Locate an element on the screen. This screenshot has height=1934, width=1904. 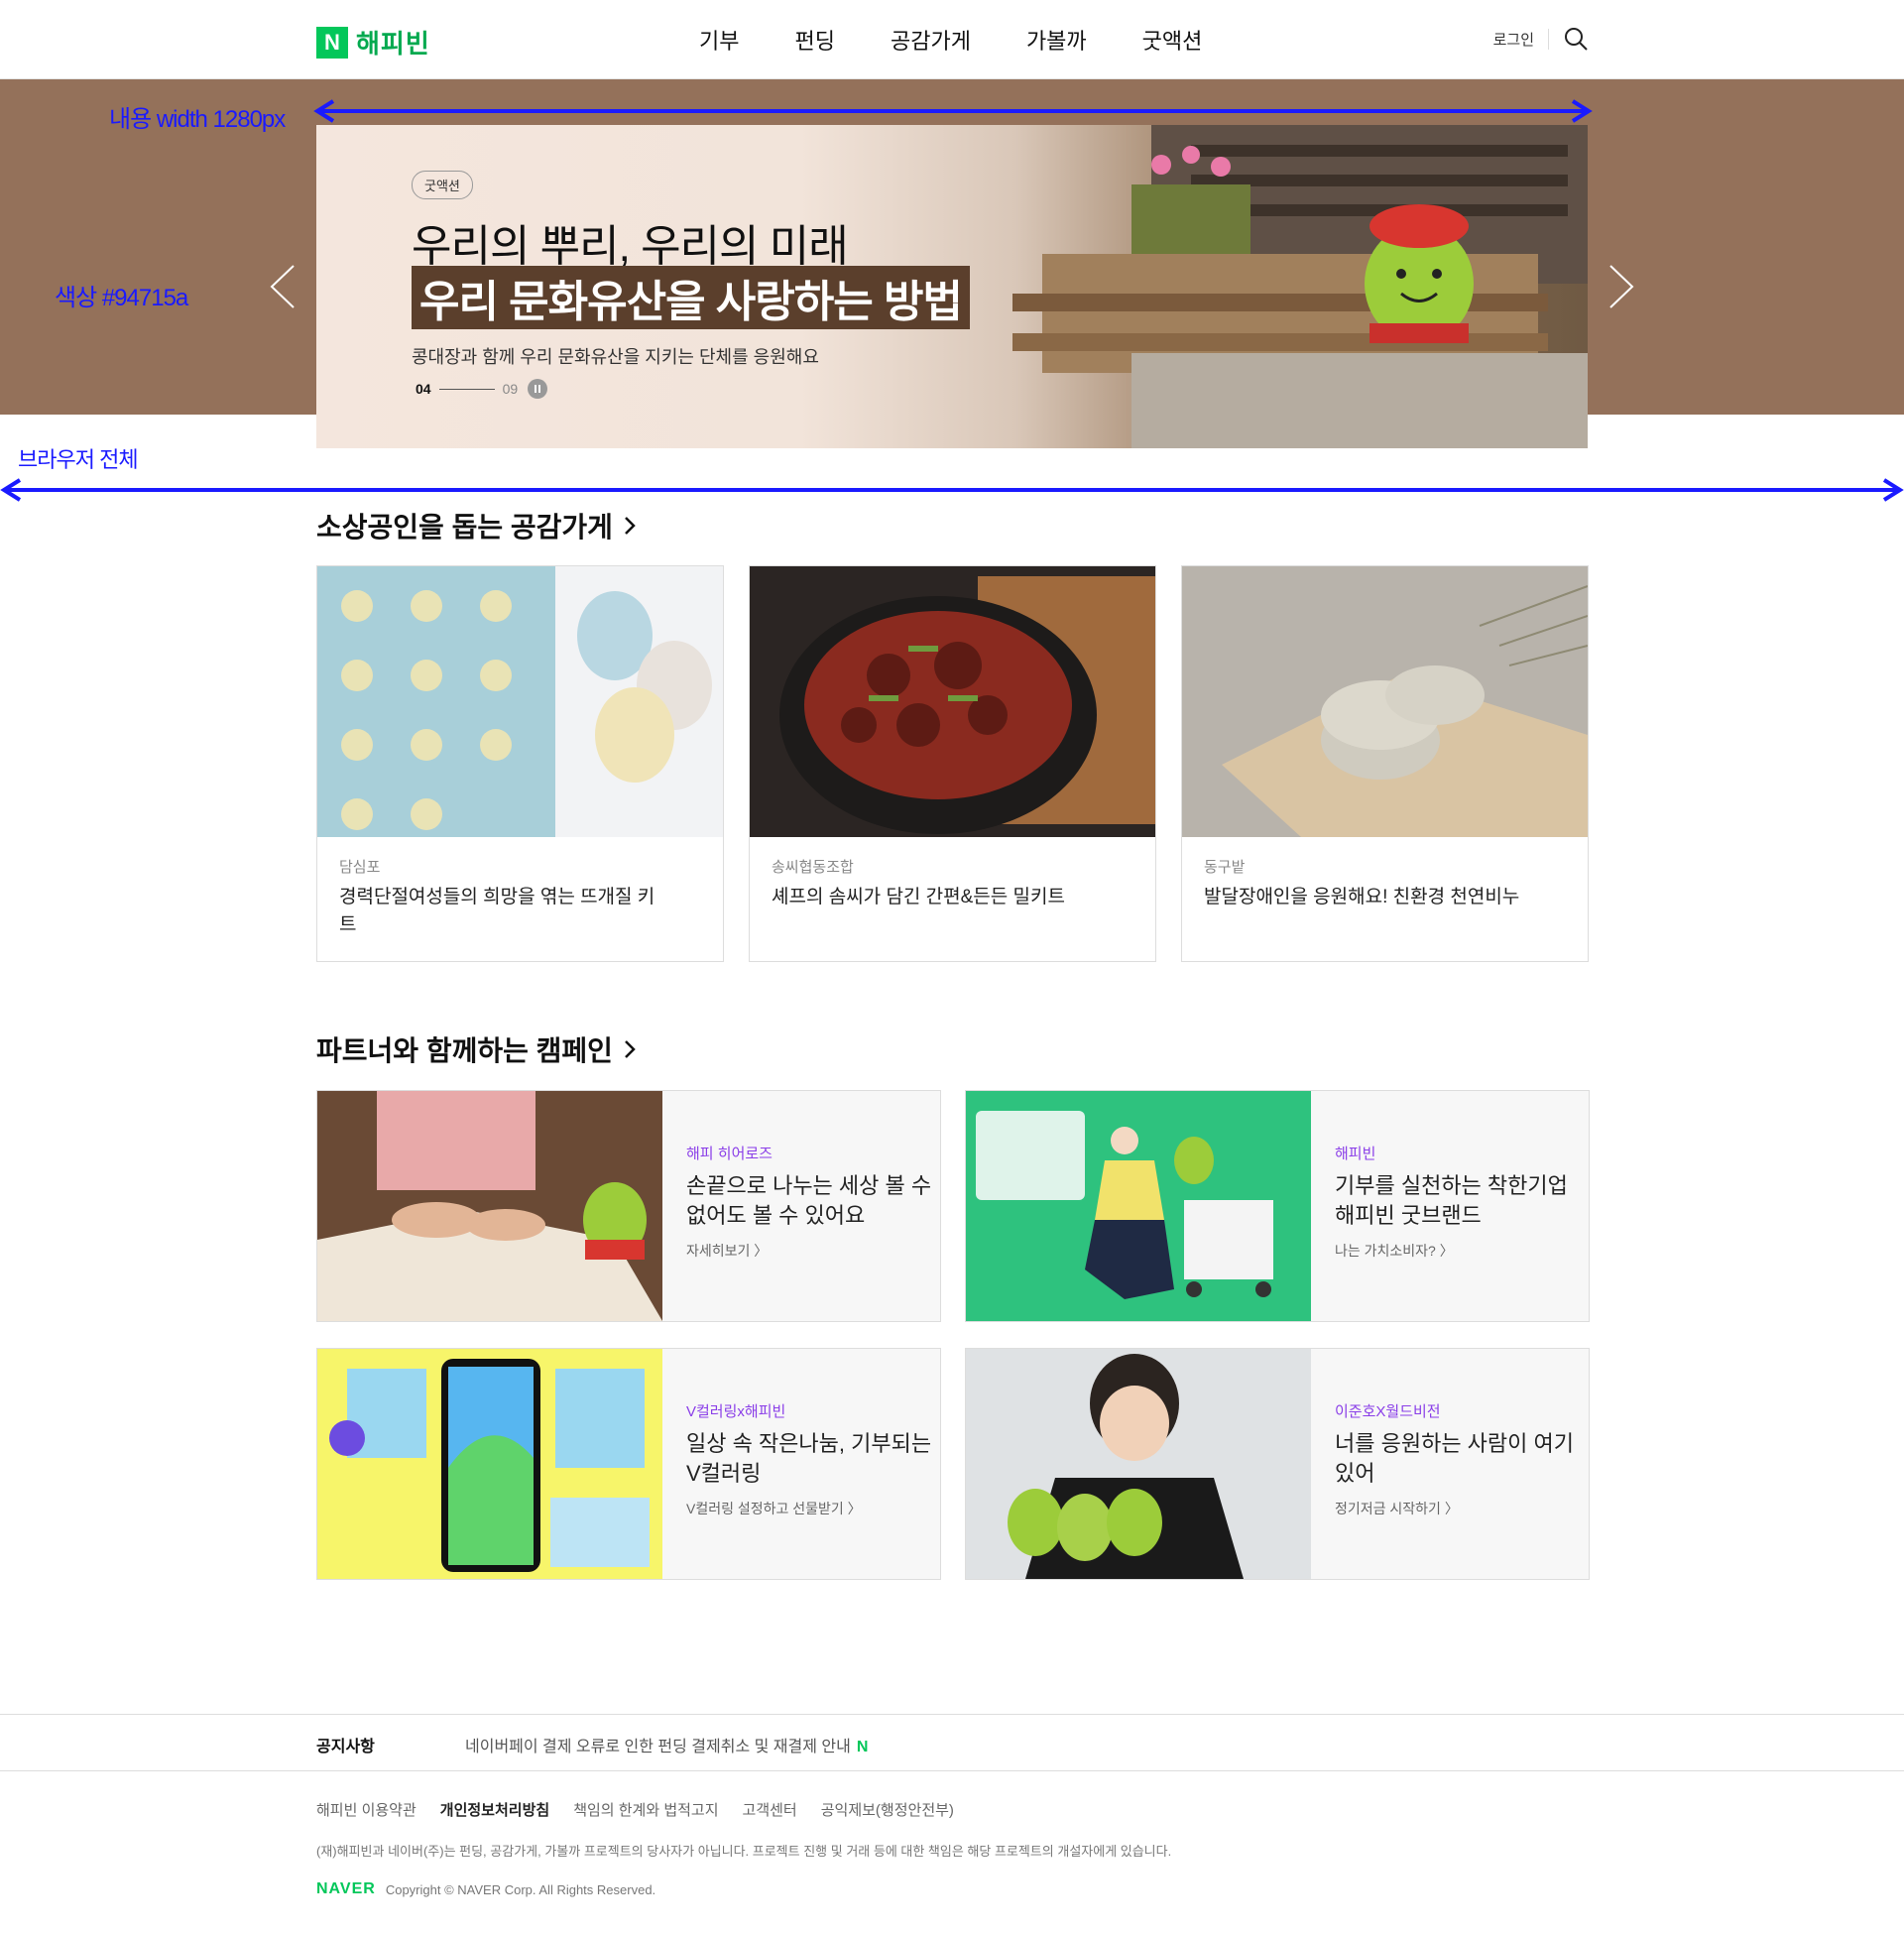
annotation-browser-full: 브라우저 전체 is located at coordinates (78, 460).